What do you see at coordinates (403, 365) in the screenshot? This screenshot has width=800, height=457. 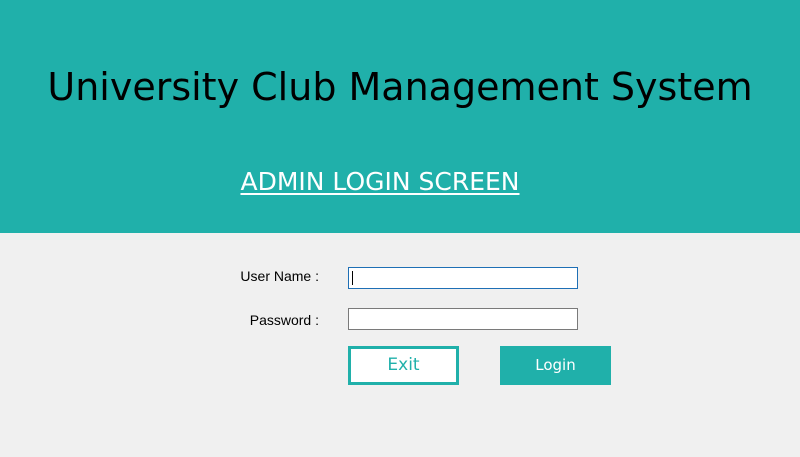 I see `exit-button: Exit` at bounding box center [403, 365].